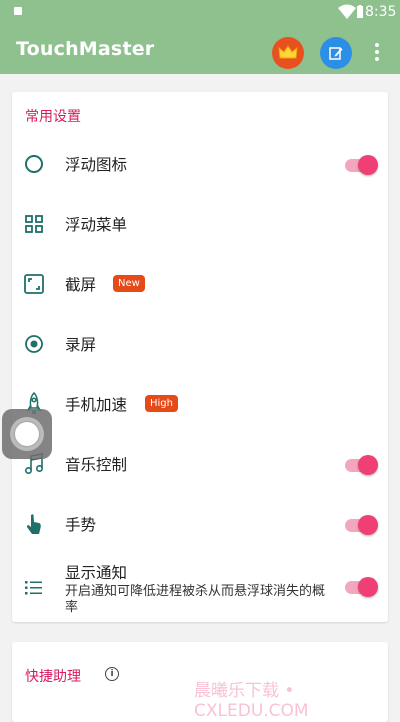  What do you see at coordinates (129, 283) in the screenshot?
I see `new-badge: New` at bounding box center [129, 283].